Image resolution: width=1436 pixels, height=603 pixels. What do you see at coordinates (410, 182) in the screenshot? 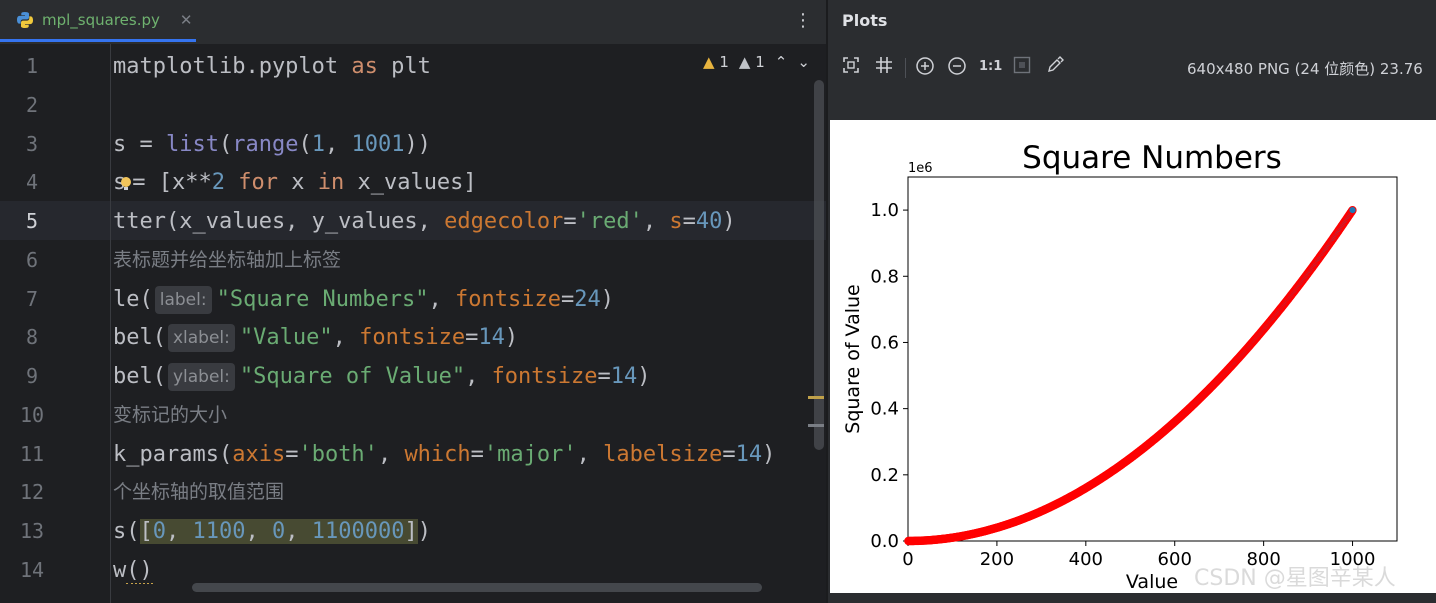
I see `code-token: x_values]` at bounding box center [410, 182].